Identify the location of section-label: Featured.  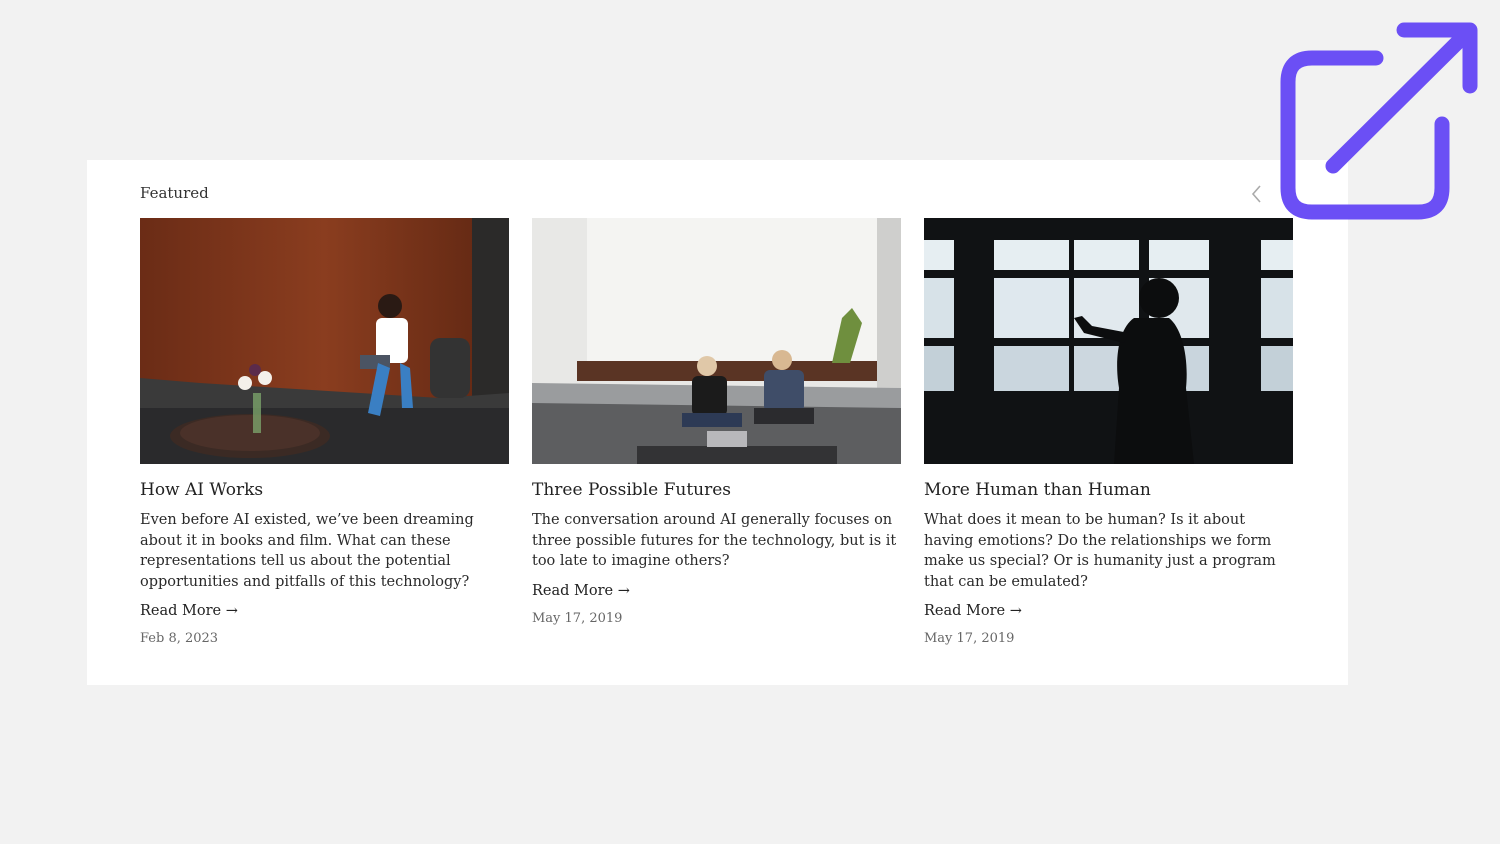
(174, 193).